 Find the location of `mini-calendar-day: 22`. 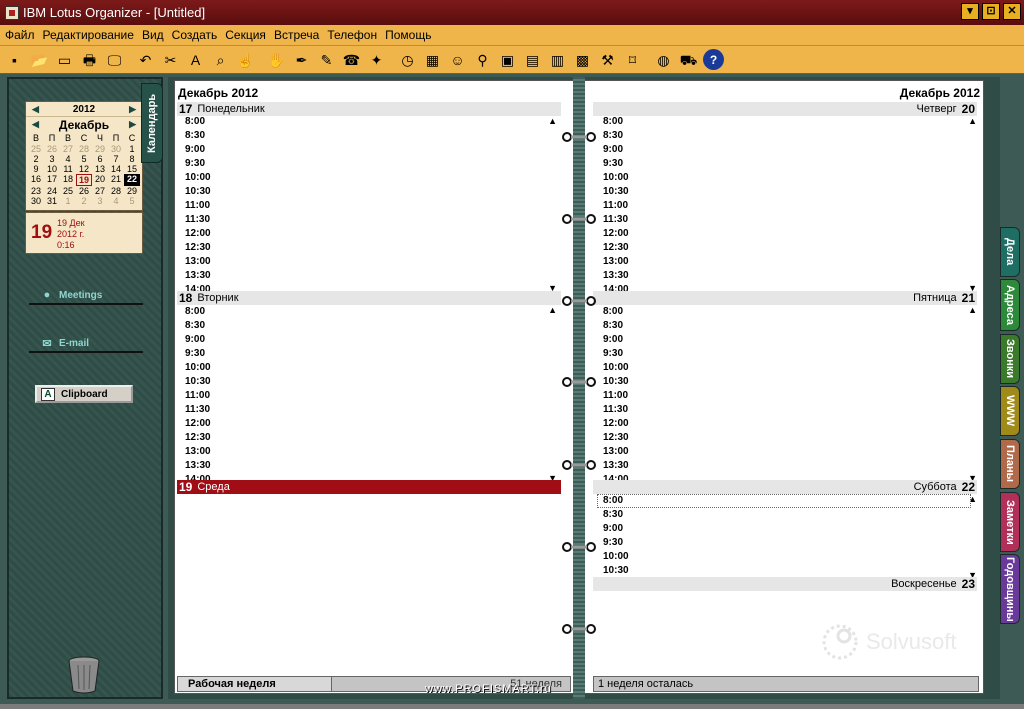

mini-calendar-day: 22 is located at coordinates (132, 180).